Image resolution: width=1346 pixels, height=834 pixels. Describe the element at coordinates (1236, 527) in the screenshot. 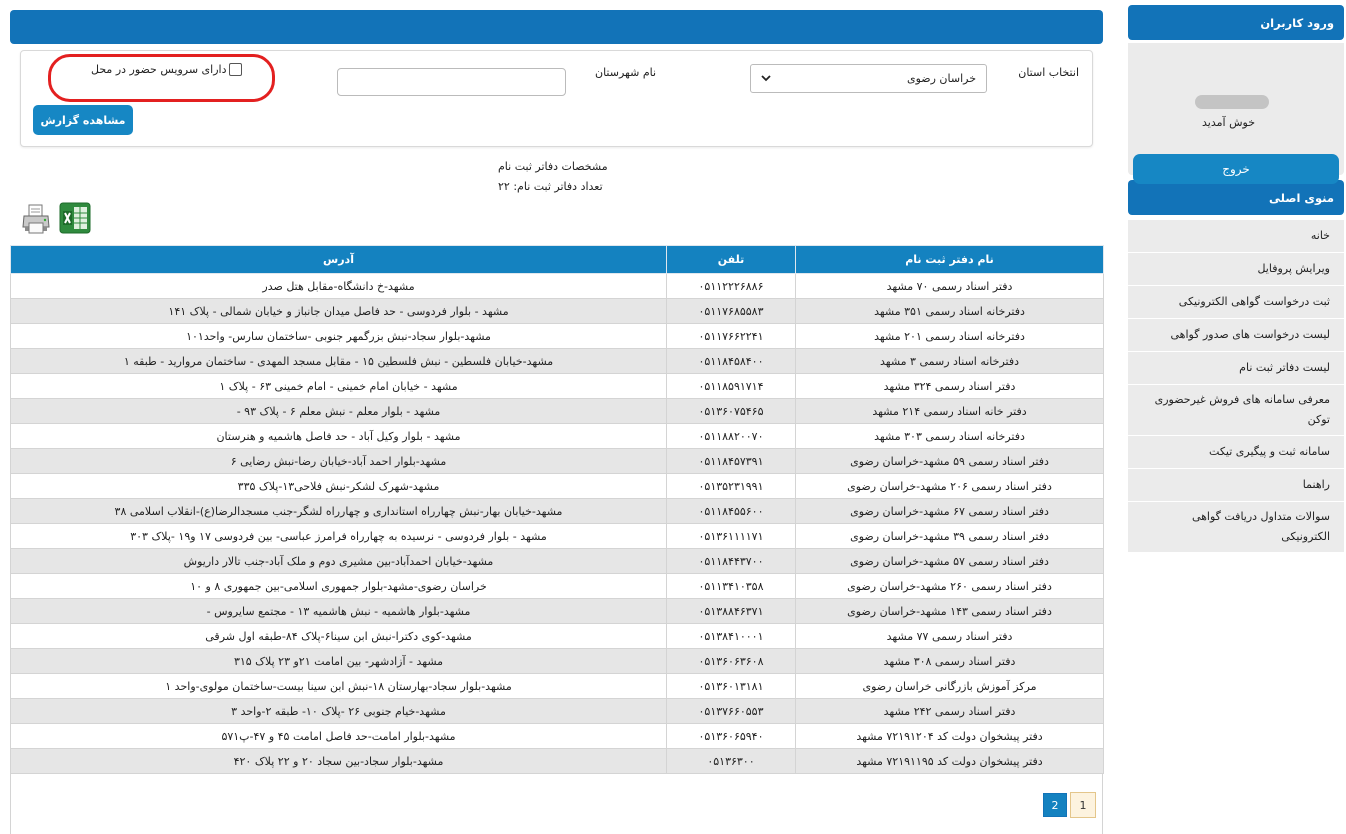

I see `menu-item-faq: سوالات متداول دریافت گواهی الکترونیکی` at that location.